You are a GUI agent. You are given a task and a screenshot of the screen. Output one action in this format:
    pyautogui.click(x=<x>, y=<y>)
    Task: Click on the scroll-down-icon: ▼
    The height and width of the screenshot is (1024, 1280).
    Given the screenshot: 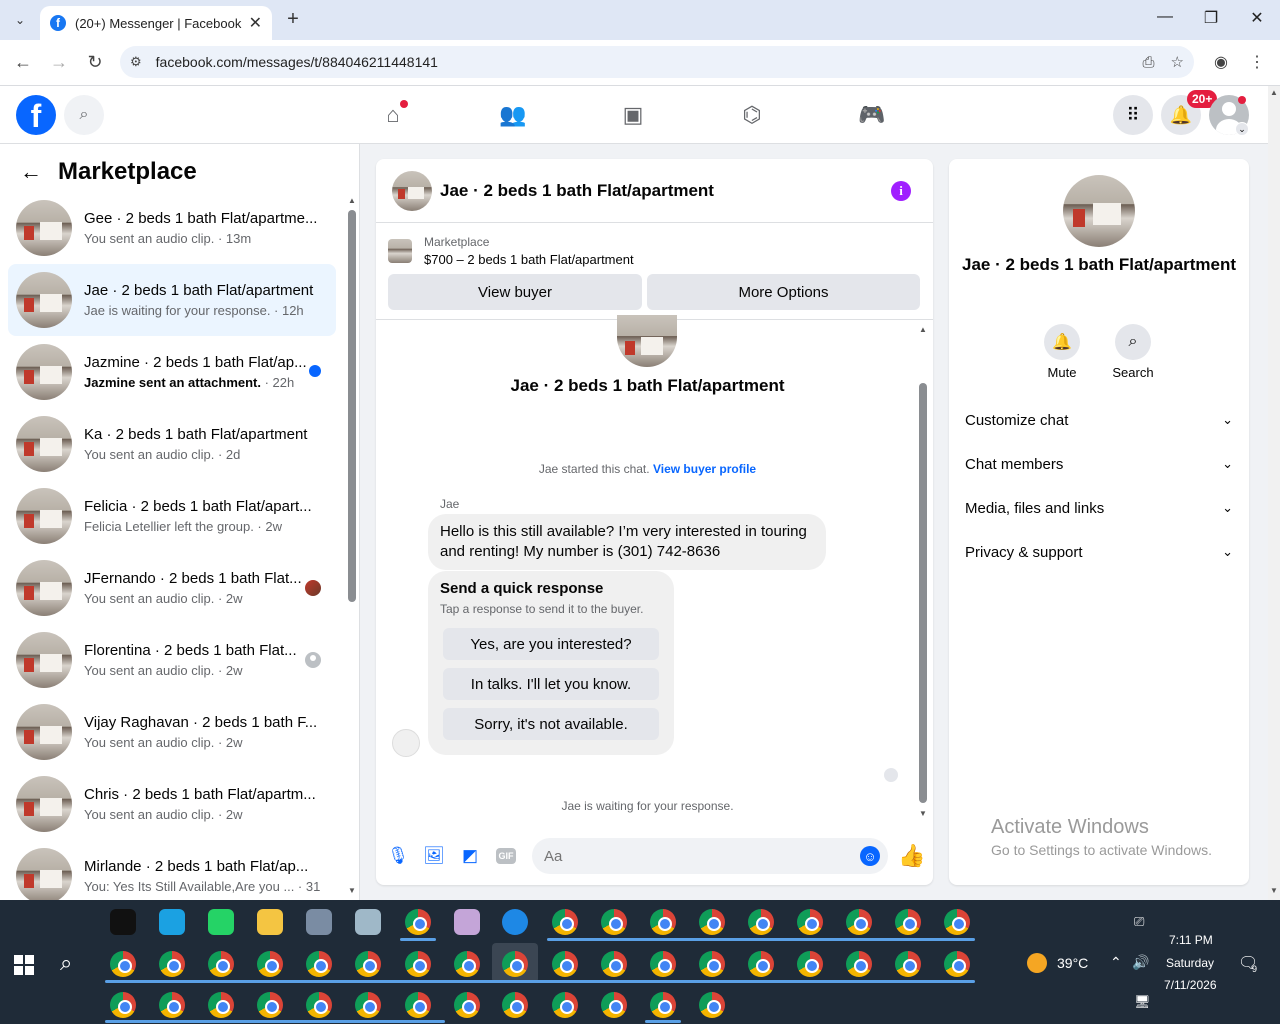 What is the action you would take?
    pyautogui.click(x=352, y=890)
    